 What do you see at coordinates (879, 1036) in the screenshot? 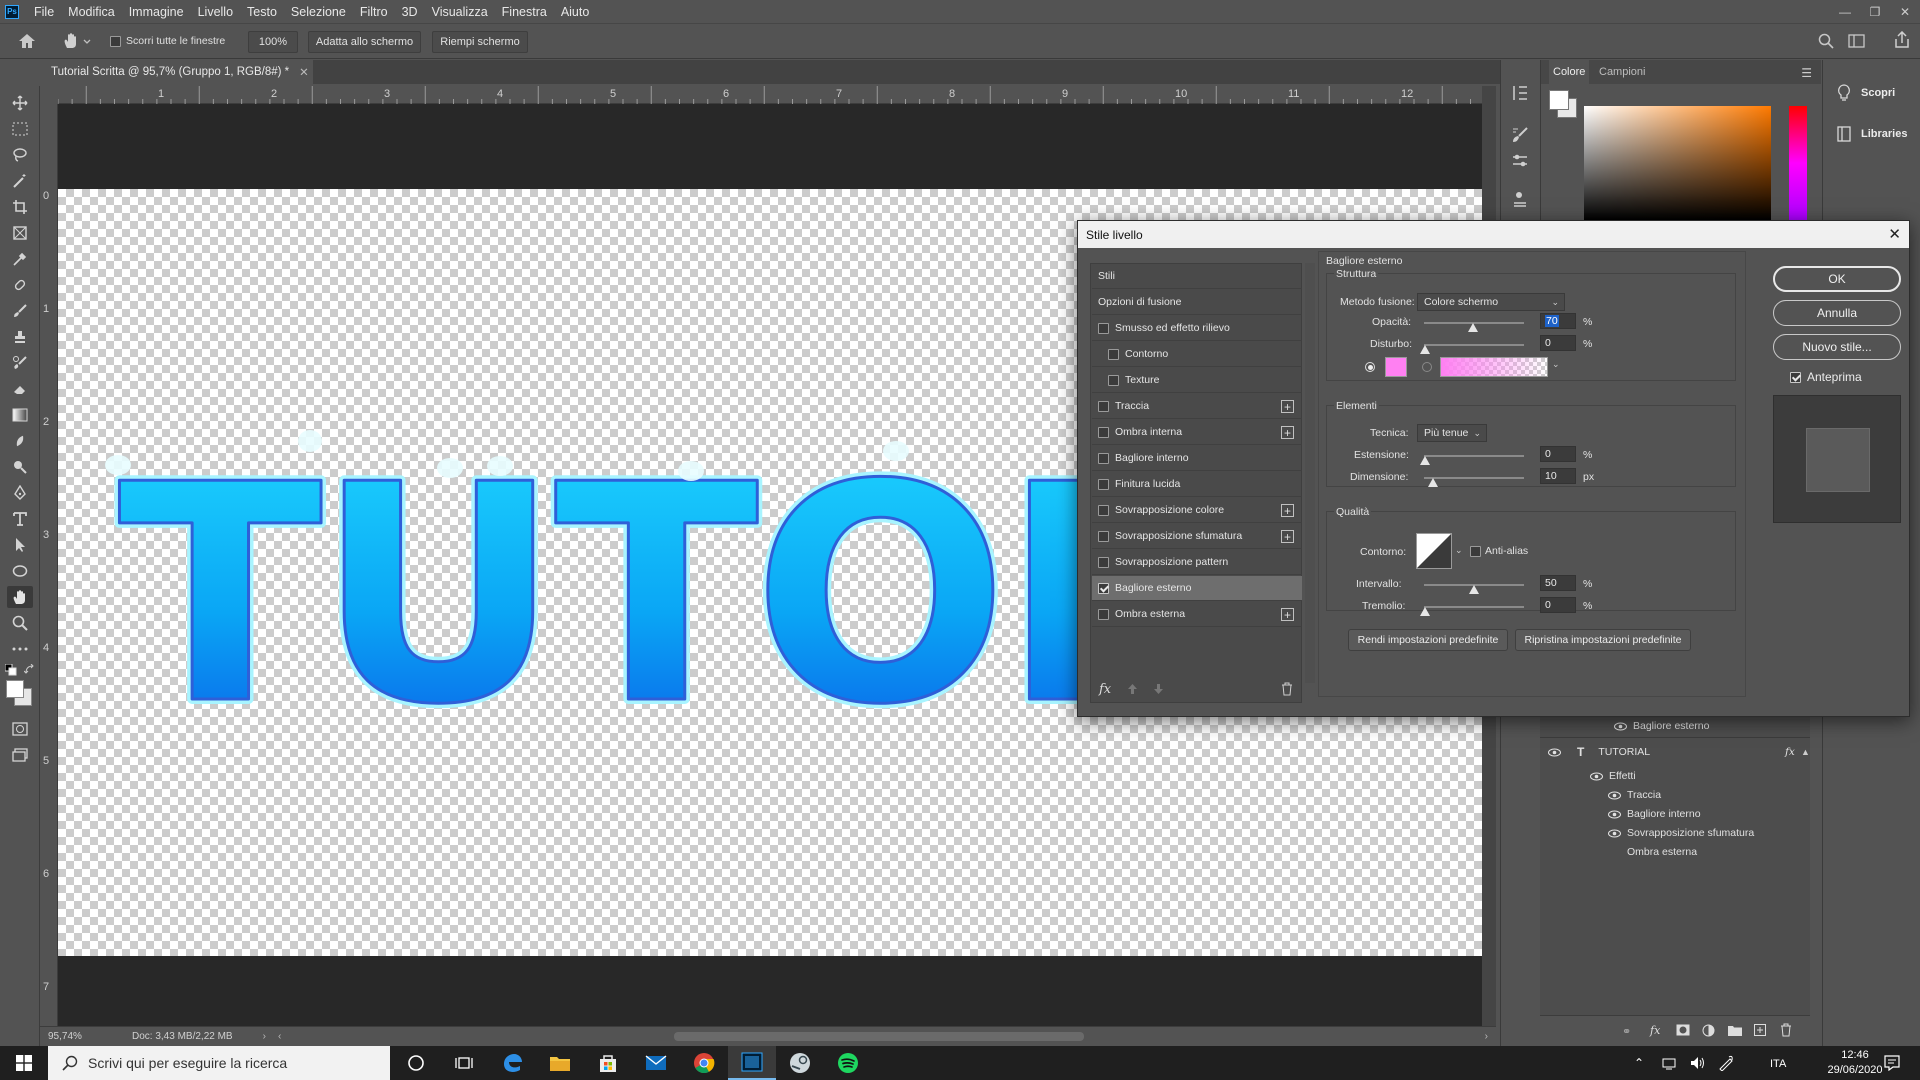
I see `horizontal-scrollbar-thumb` at bounding box center [879, 1036].